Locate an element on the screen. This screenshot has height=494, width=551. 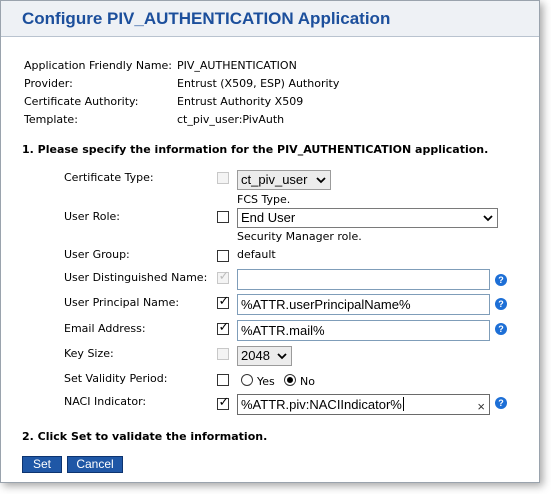
email-address-input: %ATTR.mail% is located at coordinates (363, 330).